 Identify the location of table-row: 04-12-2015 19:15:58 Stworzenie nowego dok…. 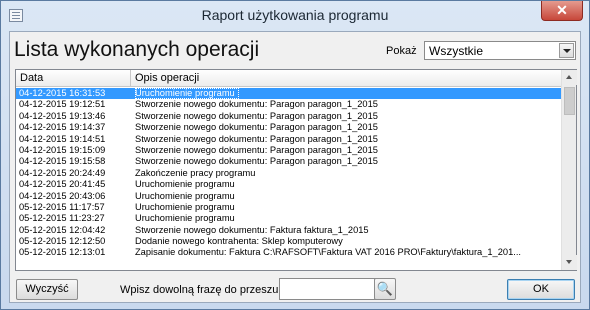
(288, 161).